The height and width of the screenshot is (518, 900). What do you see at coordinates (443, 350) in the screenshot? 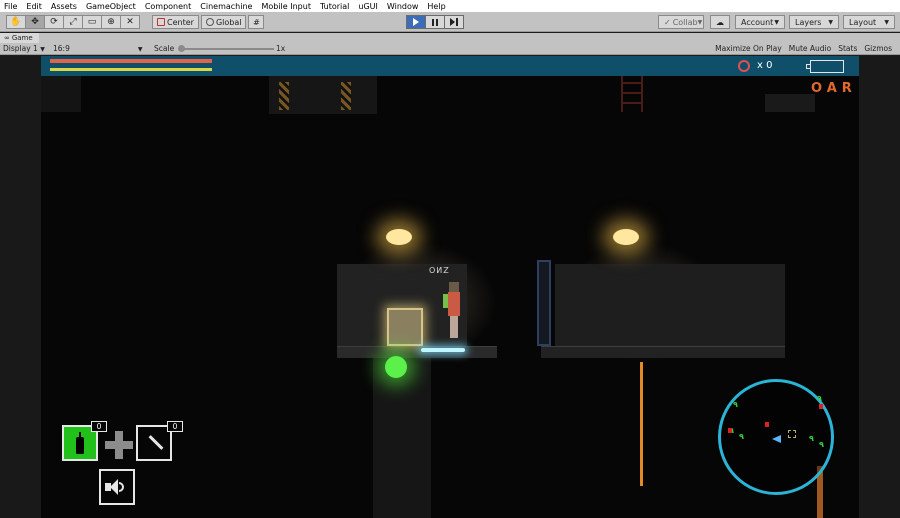
I see `hover-board` at bounding box center [443, 350].